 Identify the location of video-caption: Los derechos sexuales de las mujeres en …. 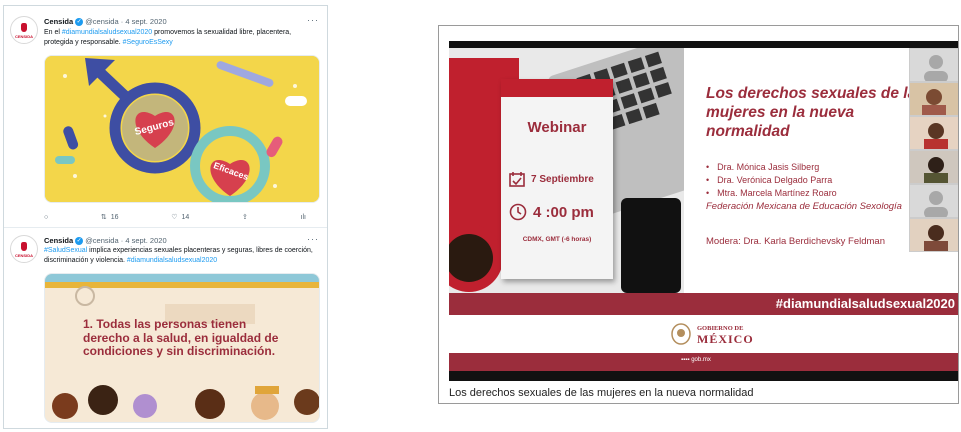
(601, 393).